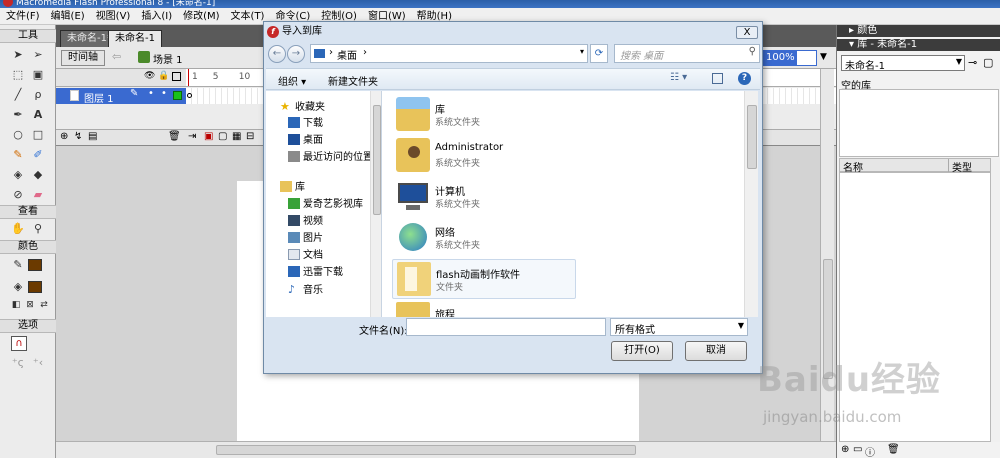  Describe the element at coordinates (305, 239) in the screenshot. I see `nav-item-pictures: 图片` at that location.